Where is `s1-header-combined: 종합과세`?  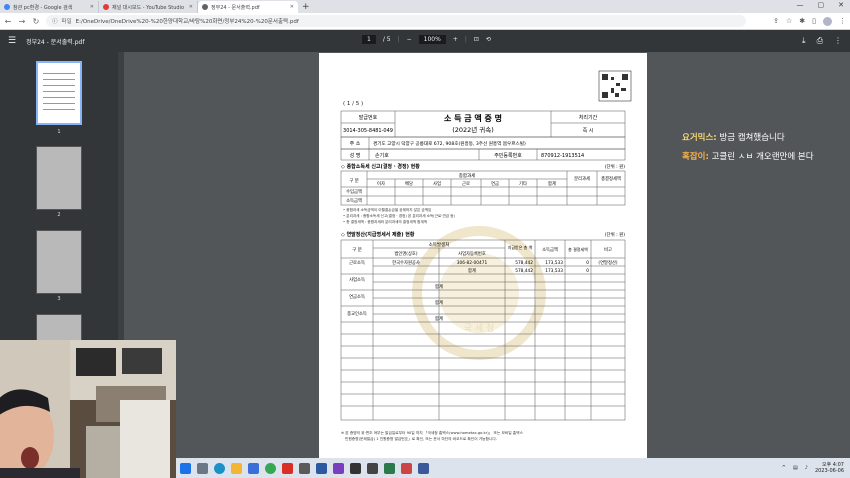
s1-header-combined: 종합과세 is located at coordinates (467, 175).